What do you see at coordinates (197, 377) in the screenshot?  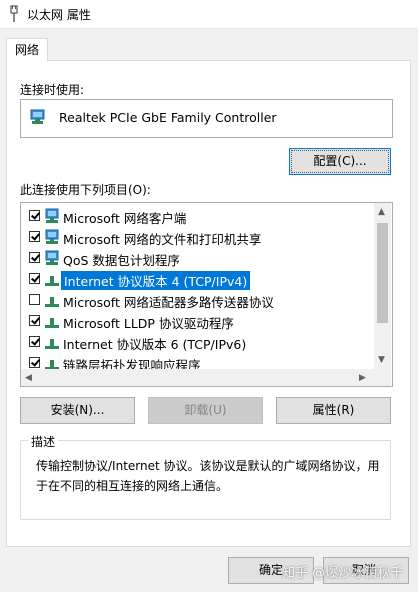 I see `horizontal-scrollbar: ◀ ▶` at bounding box center [197, 377].